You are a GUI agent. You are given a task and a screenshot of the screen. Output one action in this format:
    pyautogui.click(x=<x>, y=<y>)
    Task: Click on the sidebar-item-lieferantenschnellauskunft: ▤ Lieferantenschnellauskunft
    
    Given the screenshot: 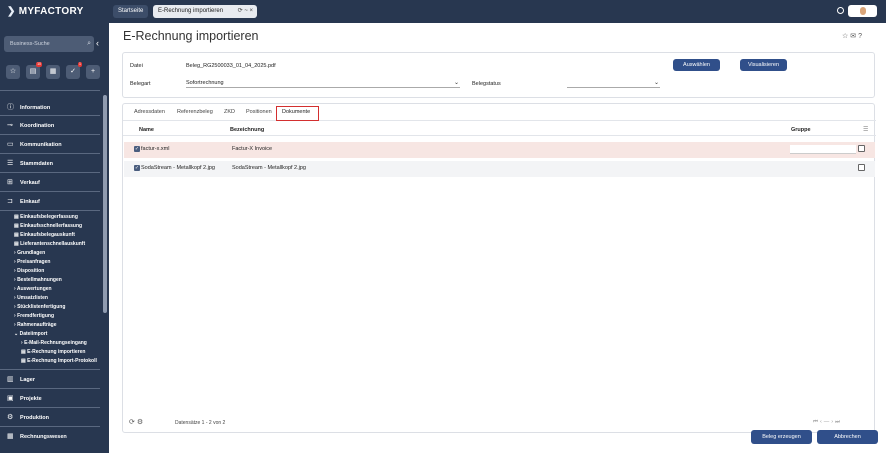 What is the action you would take?
    pyautogui.click(x=49, y=244)
    